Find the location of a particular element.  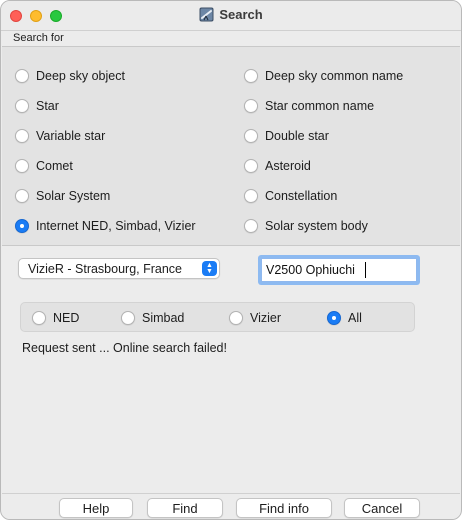

option-double-star: Double star is located at coordinates (286, 136).